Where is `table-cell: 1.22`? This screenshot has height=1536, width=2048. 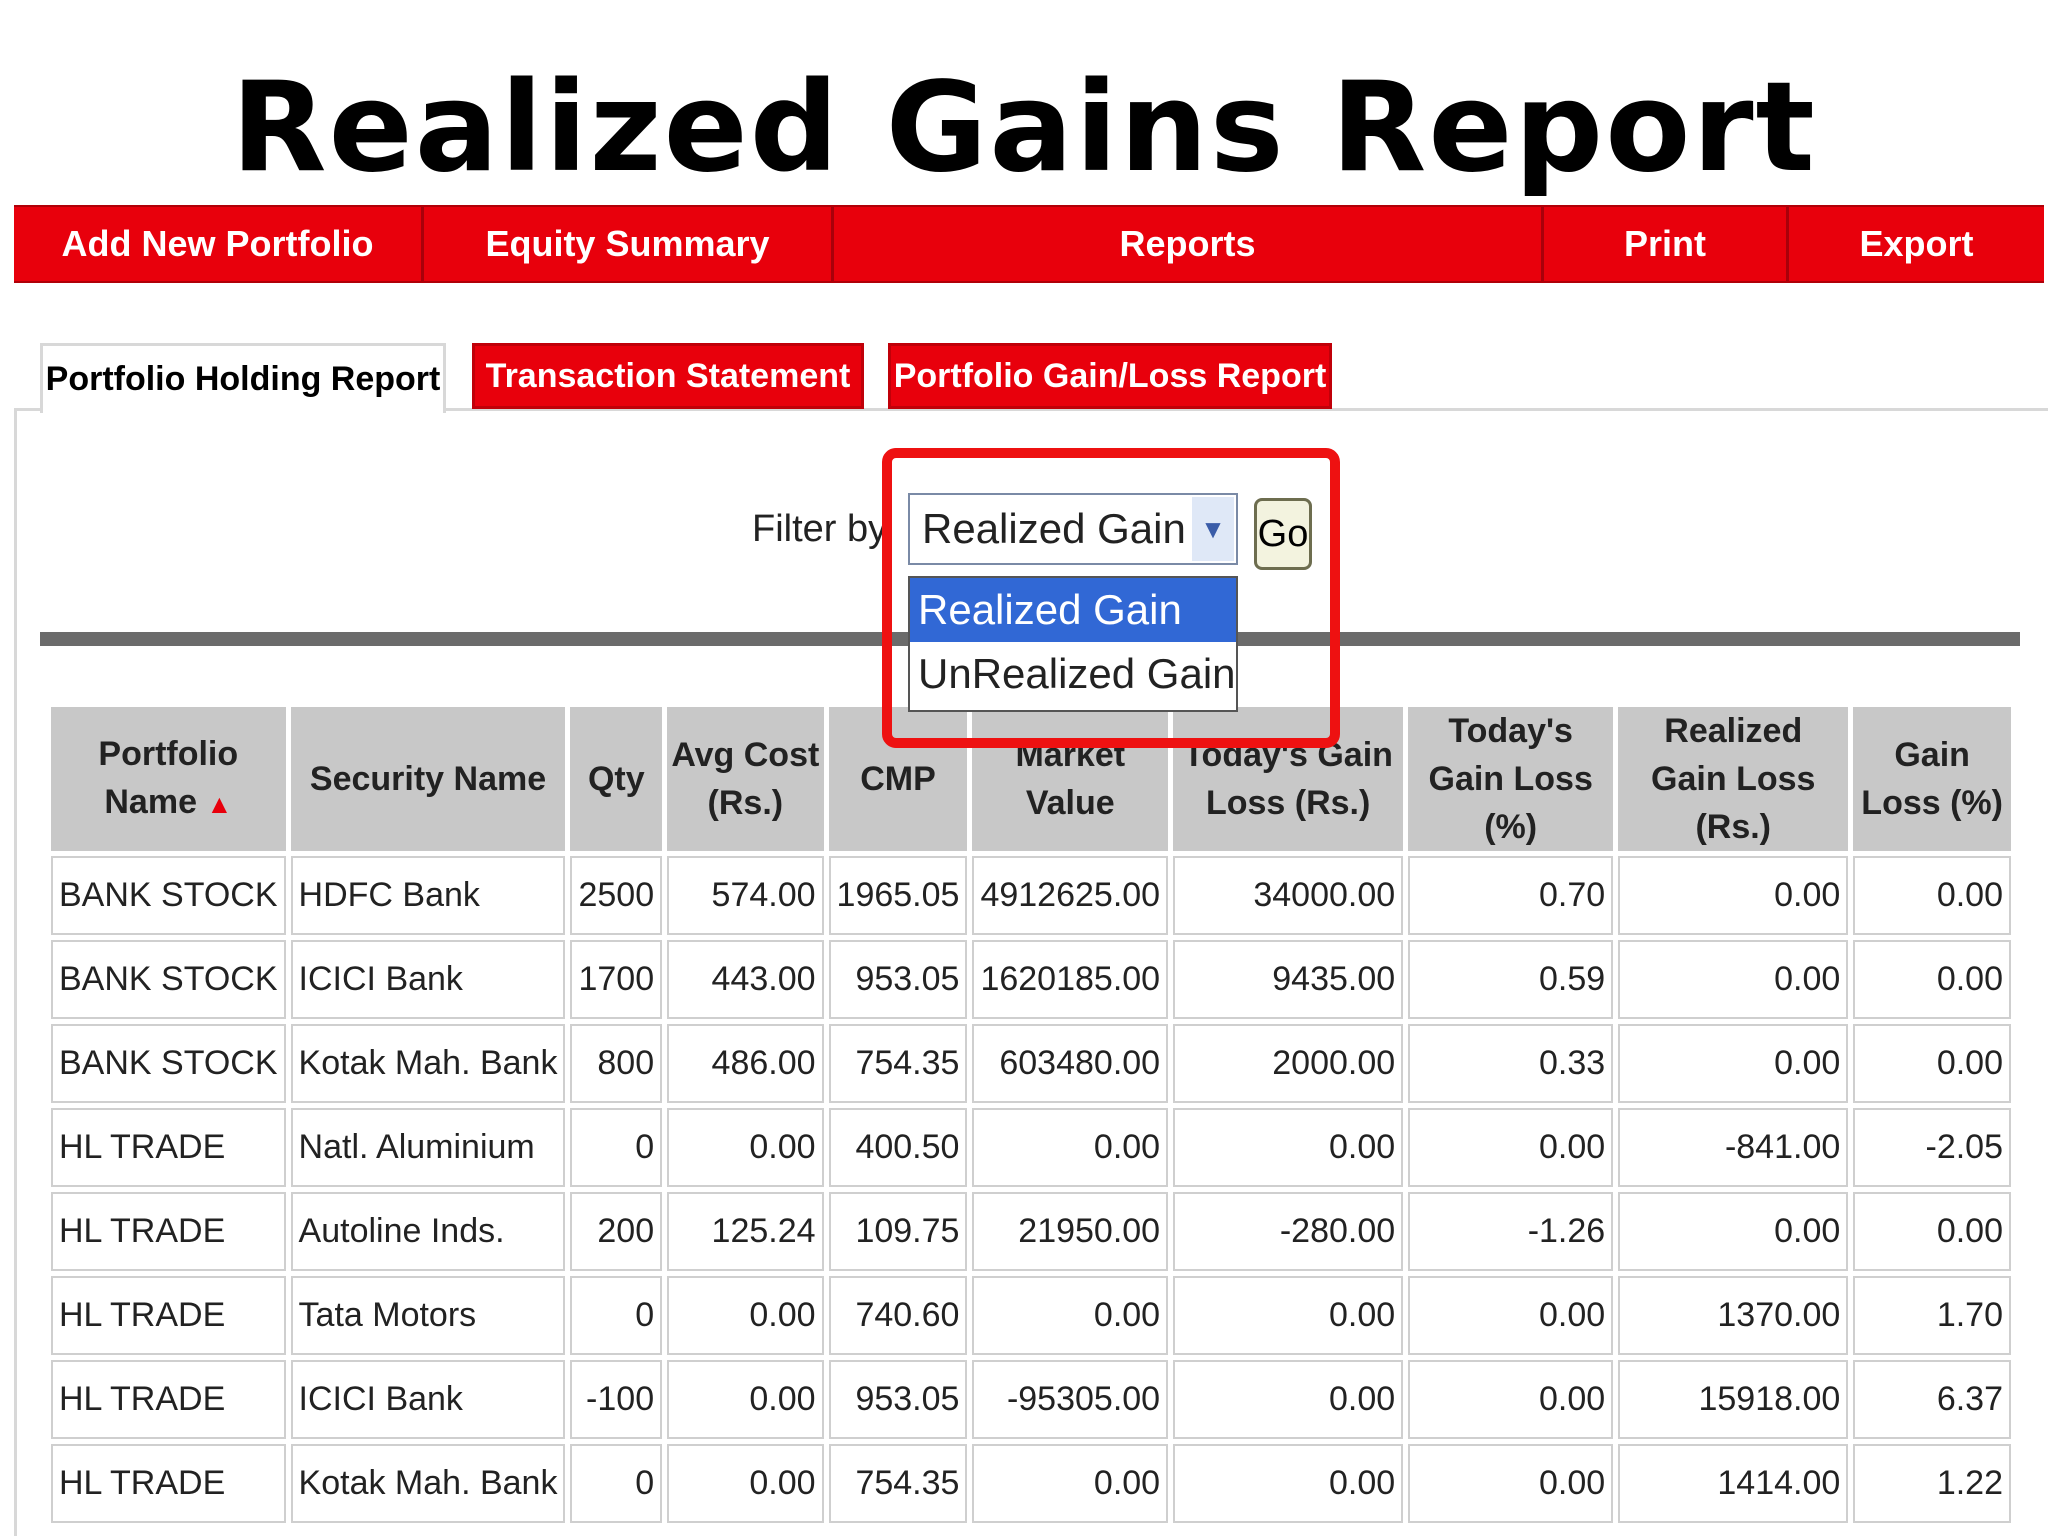 table-cell: 1.22 is located at coordinates (1932, 1483).